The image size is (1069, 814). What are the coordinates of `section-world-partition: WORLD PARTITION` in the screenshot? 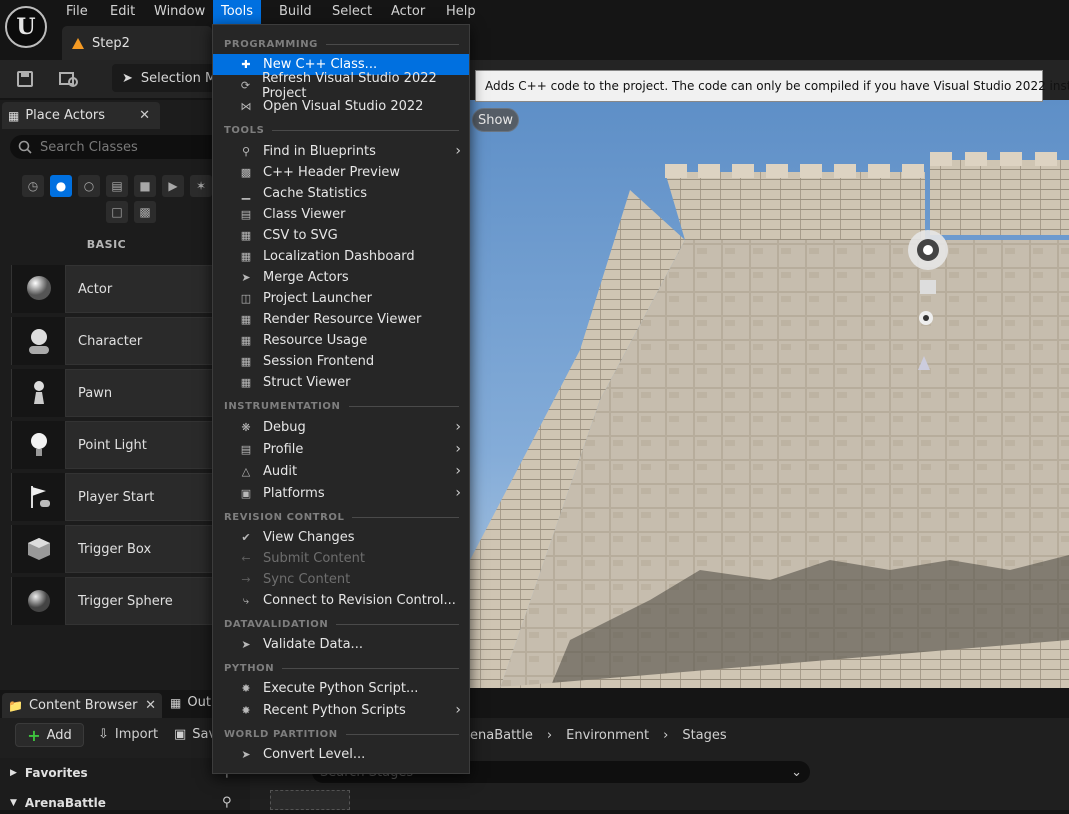 It's located at (341, 734).